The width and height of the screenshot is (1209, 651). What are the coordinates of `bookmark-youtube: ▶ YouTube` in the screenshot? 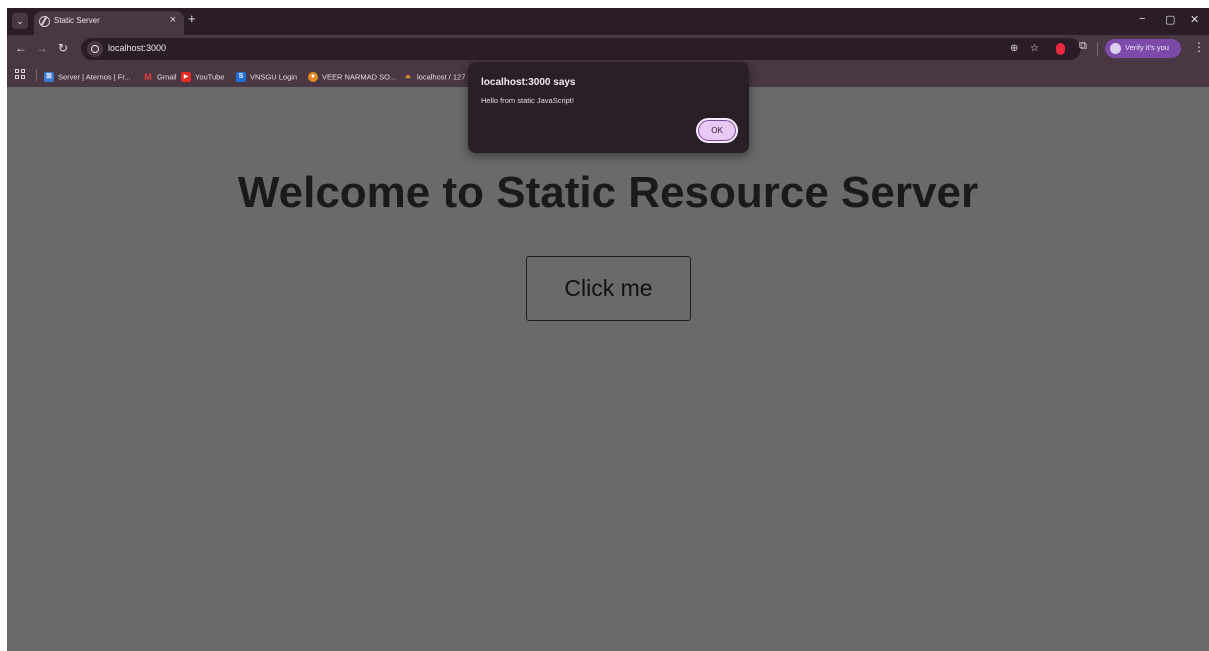 It's located at (202, 75).